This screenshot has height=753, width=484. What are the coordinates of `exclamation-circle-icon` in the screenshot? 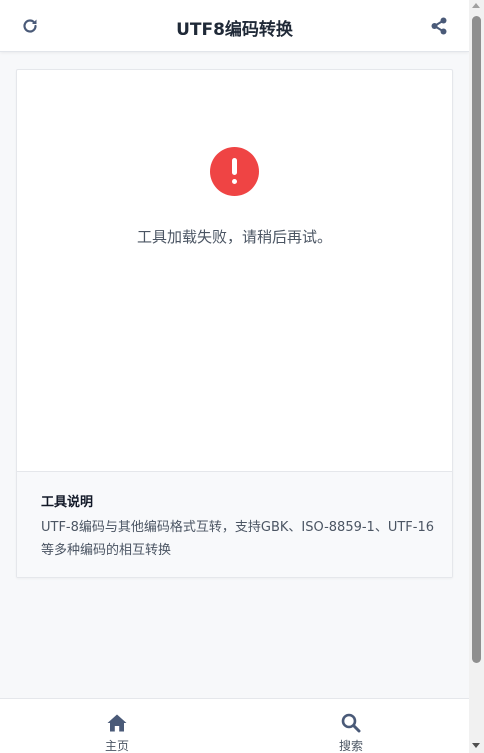 It's located at (234, 171).